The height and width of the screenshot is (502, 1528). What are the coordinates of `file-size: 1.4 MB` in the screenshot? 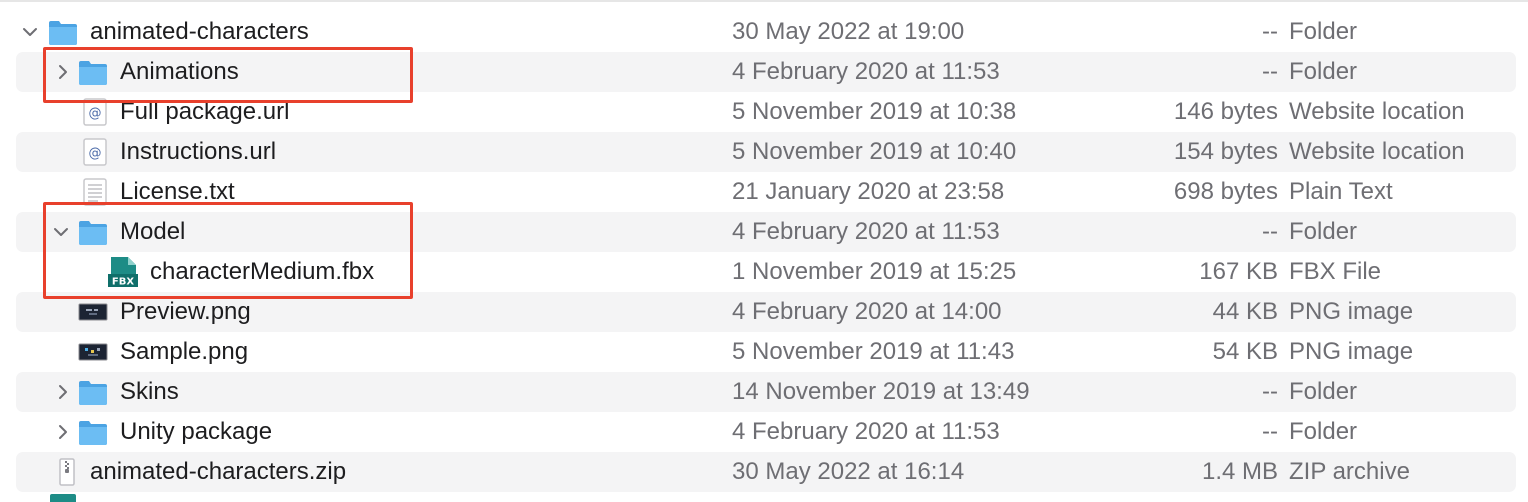 It's located at (1239, 471).